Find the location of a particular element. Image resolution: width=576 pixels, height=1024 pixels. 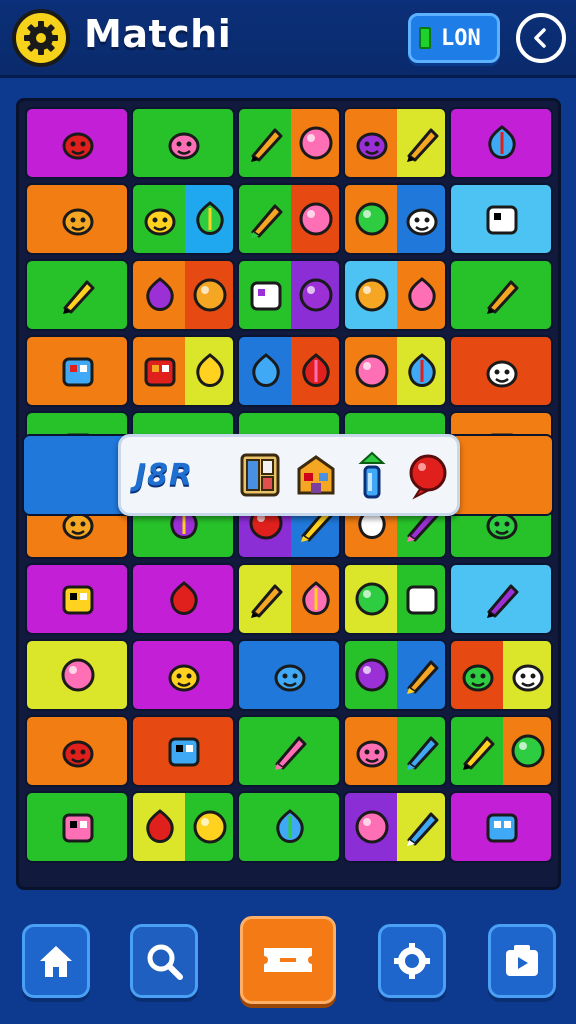

radish-icon is located at coordinates (78, 599).